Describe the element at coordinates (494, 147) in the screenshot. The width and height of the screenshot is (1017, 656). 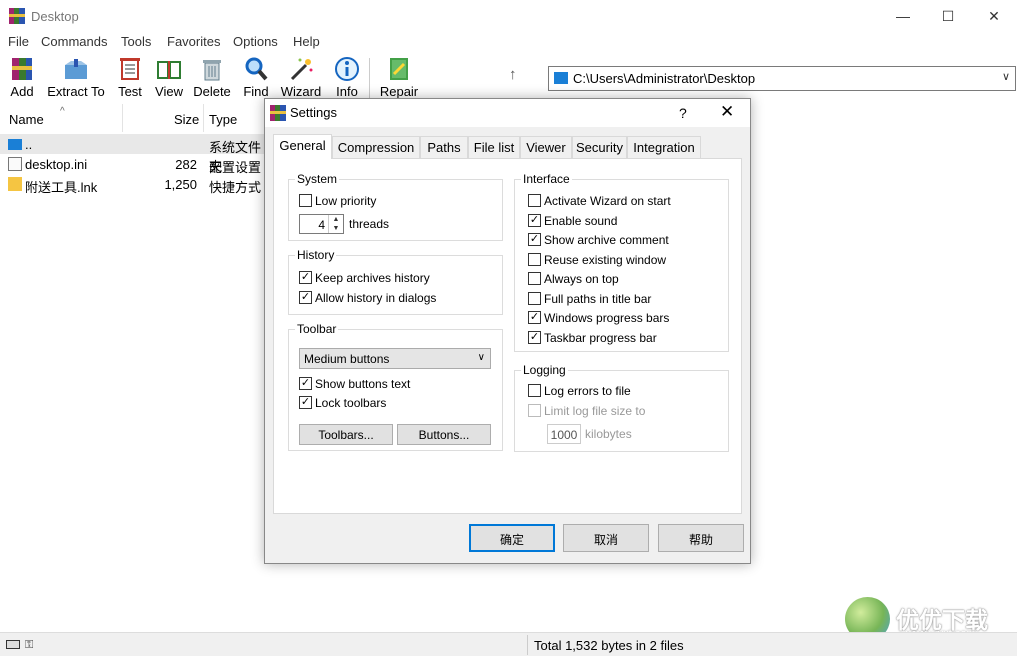
I see `tab-file-list: File list` at that location.